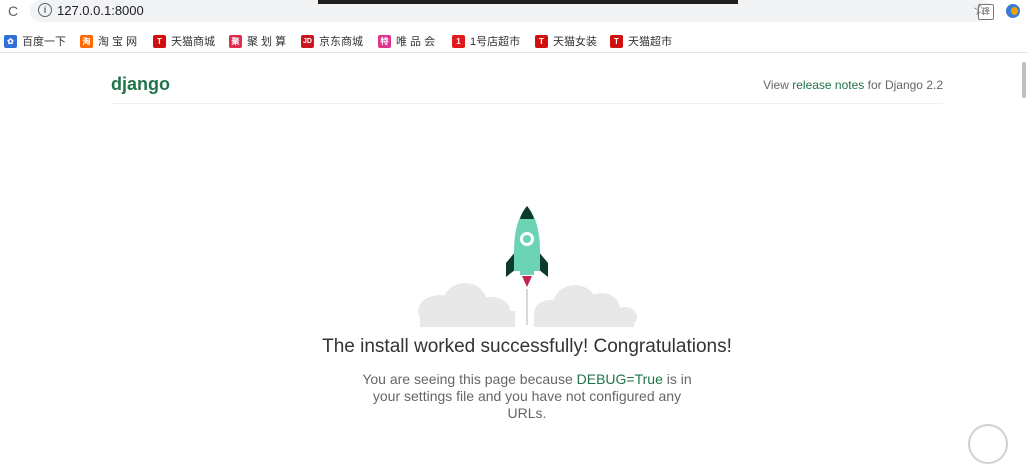 This screenshot has width=1028, height=464. I want to click on bookmark-taobao: 淘 淘 宝 网, so click(108, 41).